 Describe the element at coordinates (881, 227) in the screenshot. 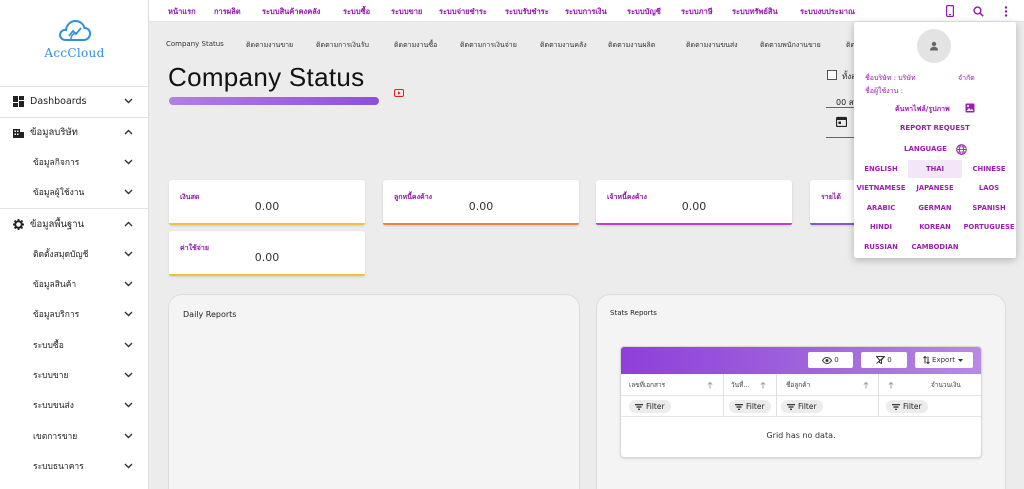

I see `language-hindi: HINDI` at that location.